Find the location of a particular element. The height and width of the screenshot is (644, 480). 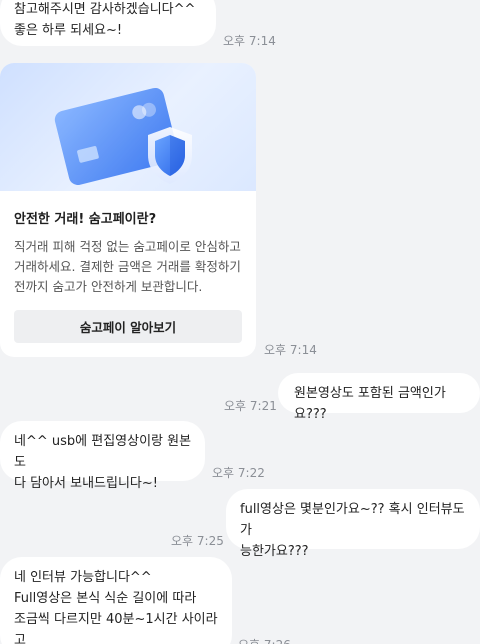

learn-sumgo-pay-button: 숨고페이 알아보기 is located at coordinates (128, 326).